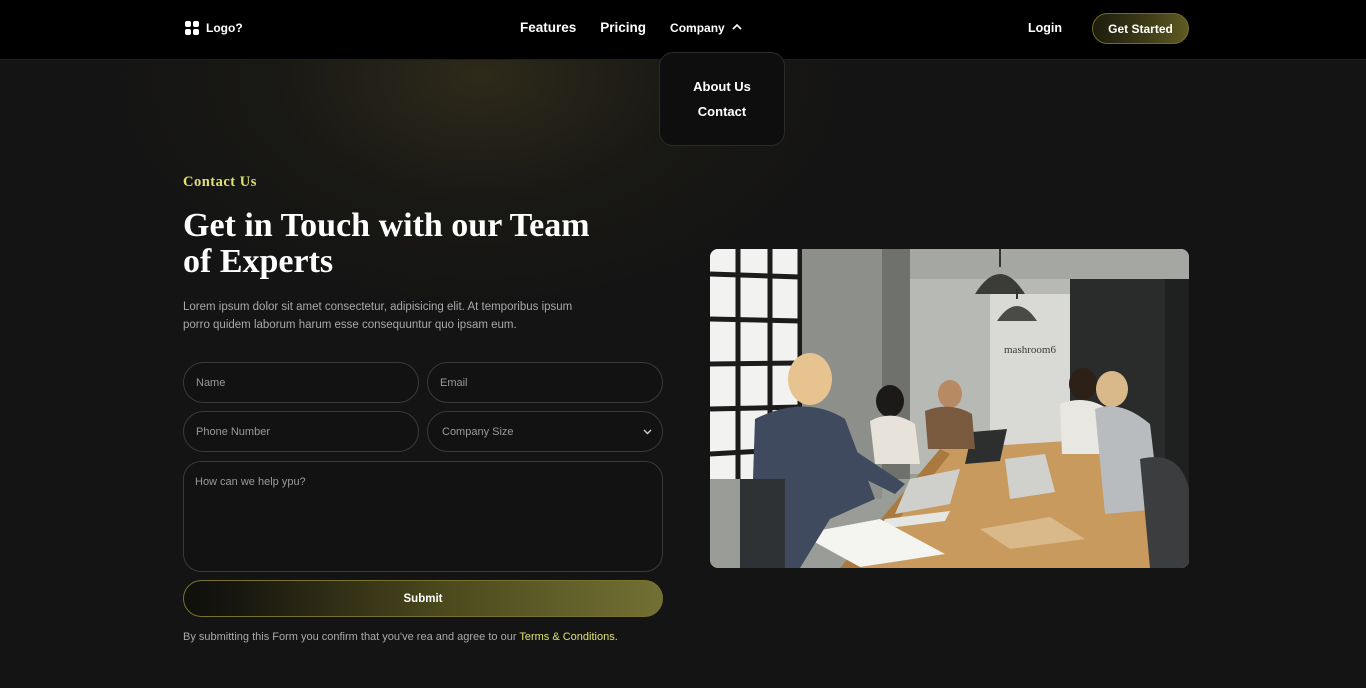 This screenshot has width=1366, height=688. I want to click on logo: Logo?, so click(214, 28).